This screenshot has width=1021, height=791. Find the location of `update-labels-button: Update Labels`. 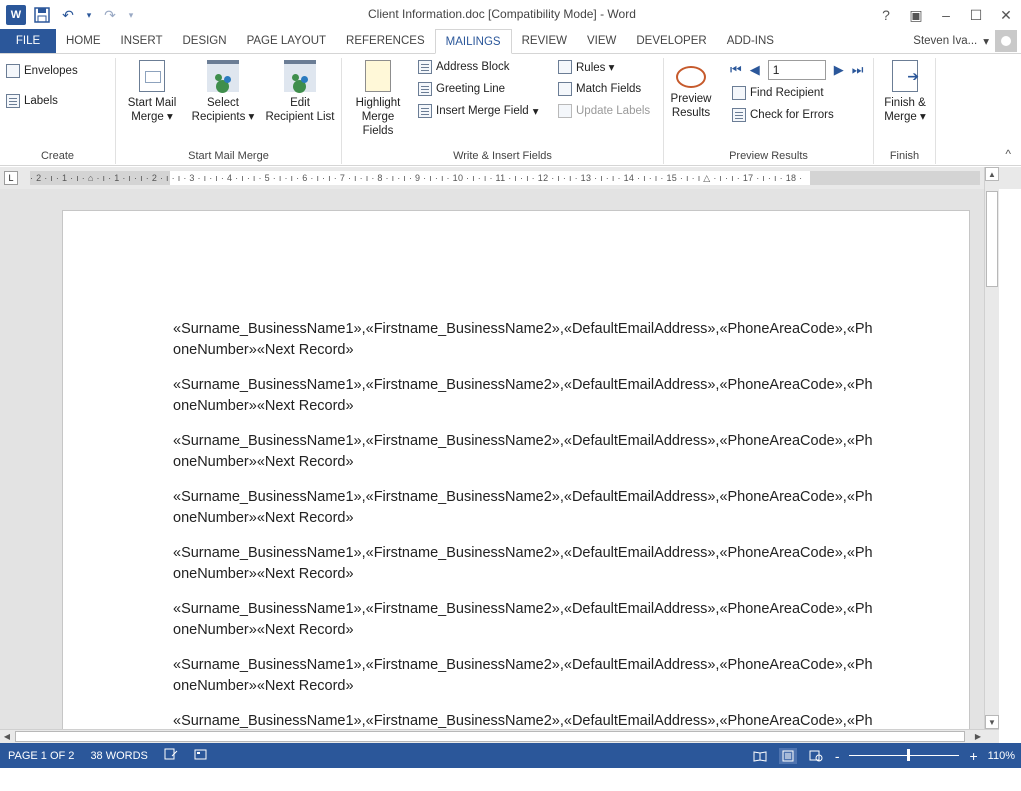

update-labels-button: Update Labels is located at coordinates (604, 111).